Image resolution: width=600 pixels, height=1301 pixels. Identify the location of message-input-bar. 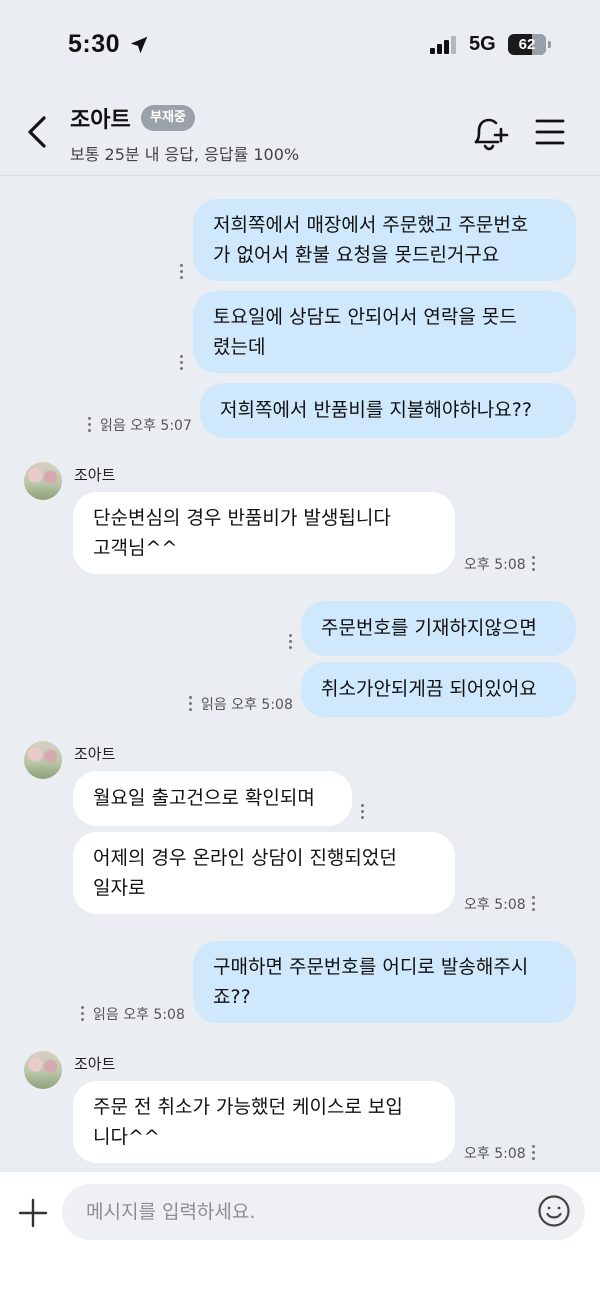
(300, 1236).